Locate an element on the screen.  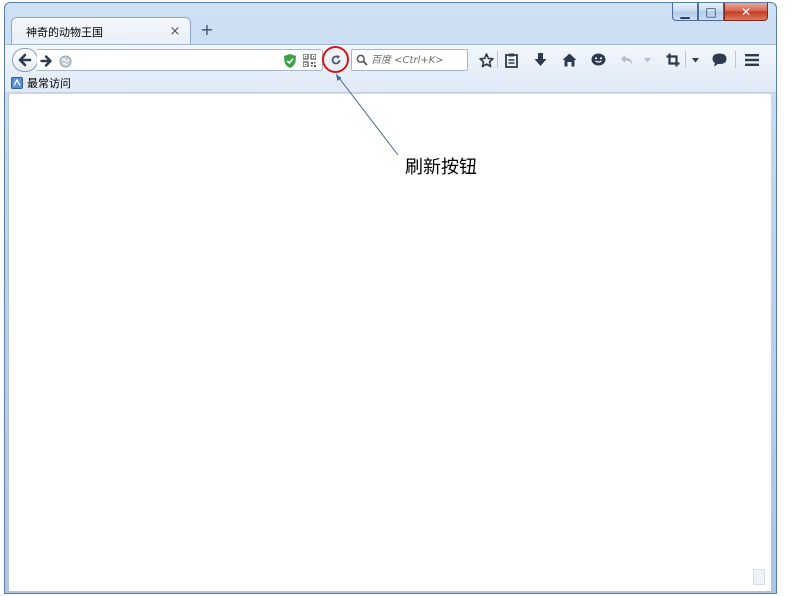
hamburger-menu-icon is located at coordinates (752, 60).